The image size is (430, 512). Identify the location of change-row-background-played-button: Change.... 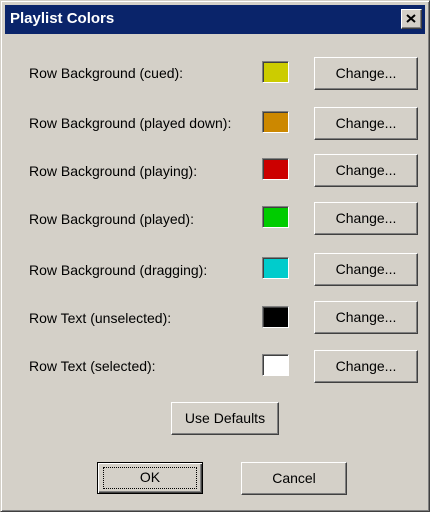
(366, 218).